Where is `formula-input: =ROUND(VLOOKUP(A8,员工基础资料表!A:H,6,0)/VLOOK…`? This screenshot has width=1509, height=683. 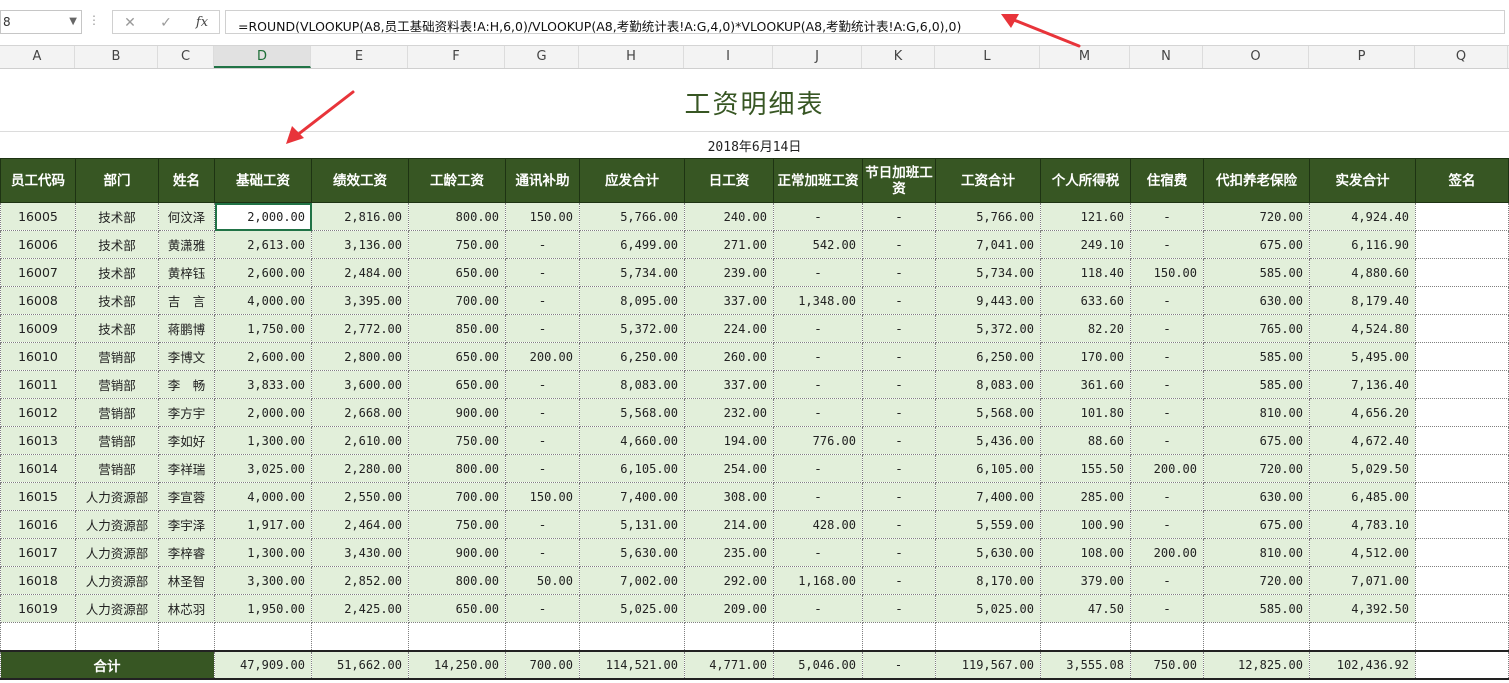
formula-input: =ROUND(VLOOKUP(A8,员工基础资料表!A:H,6,0)/VLOOK… is located at coordinates (865, 22).